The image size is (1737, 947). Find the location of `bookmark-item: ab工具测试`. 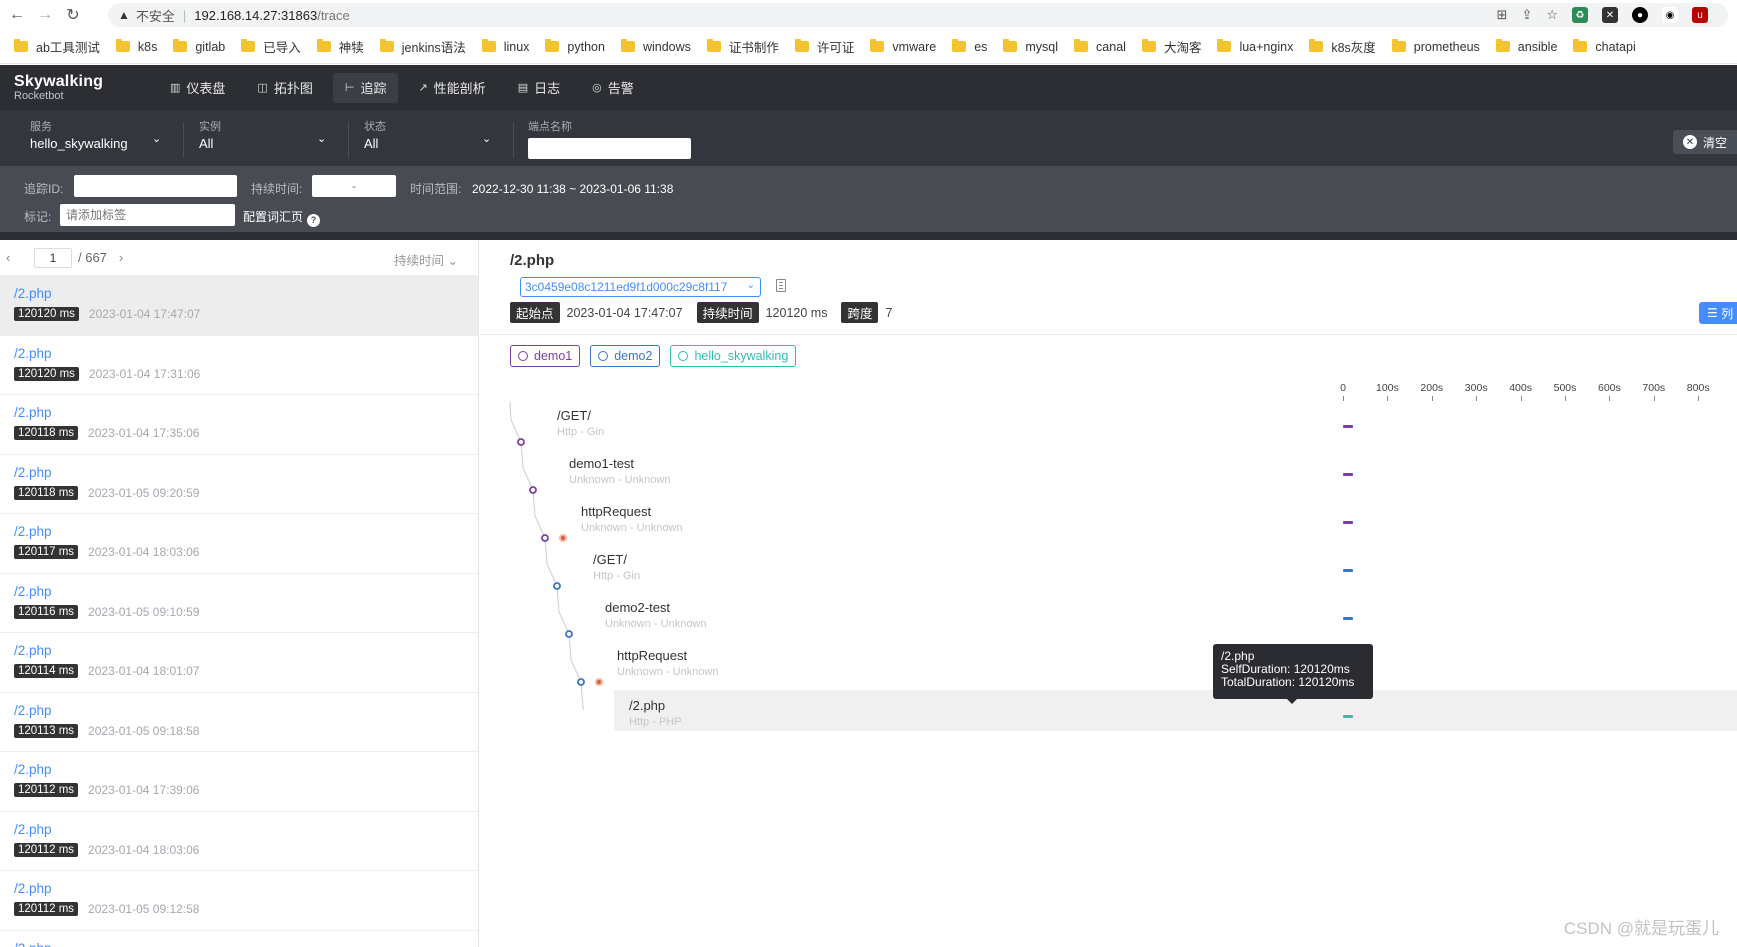

bookmark-item: ab工具测试 is located at coordinates (57, 46).